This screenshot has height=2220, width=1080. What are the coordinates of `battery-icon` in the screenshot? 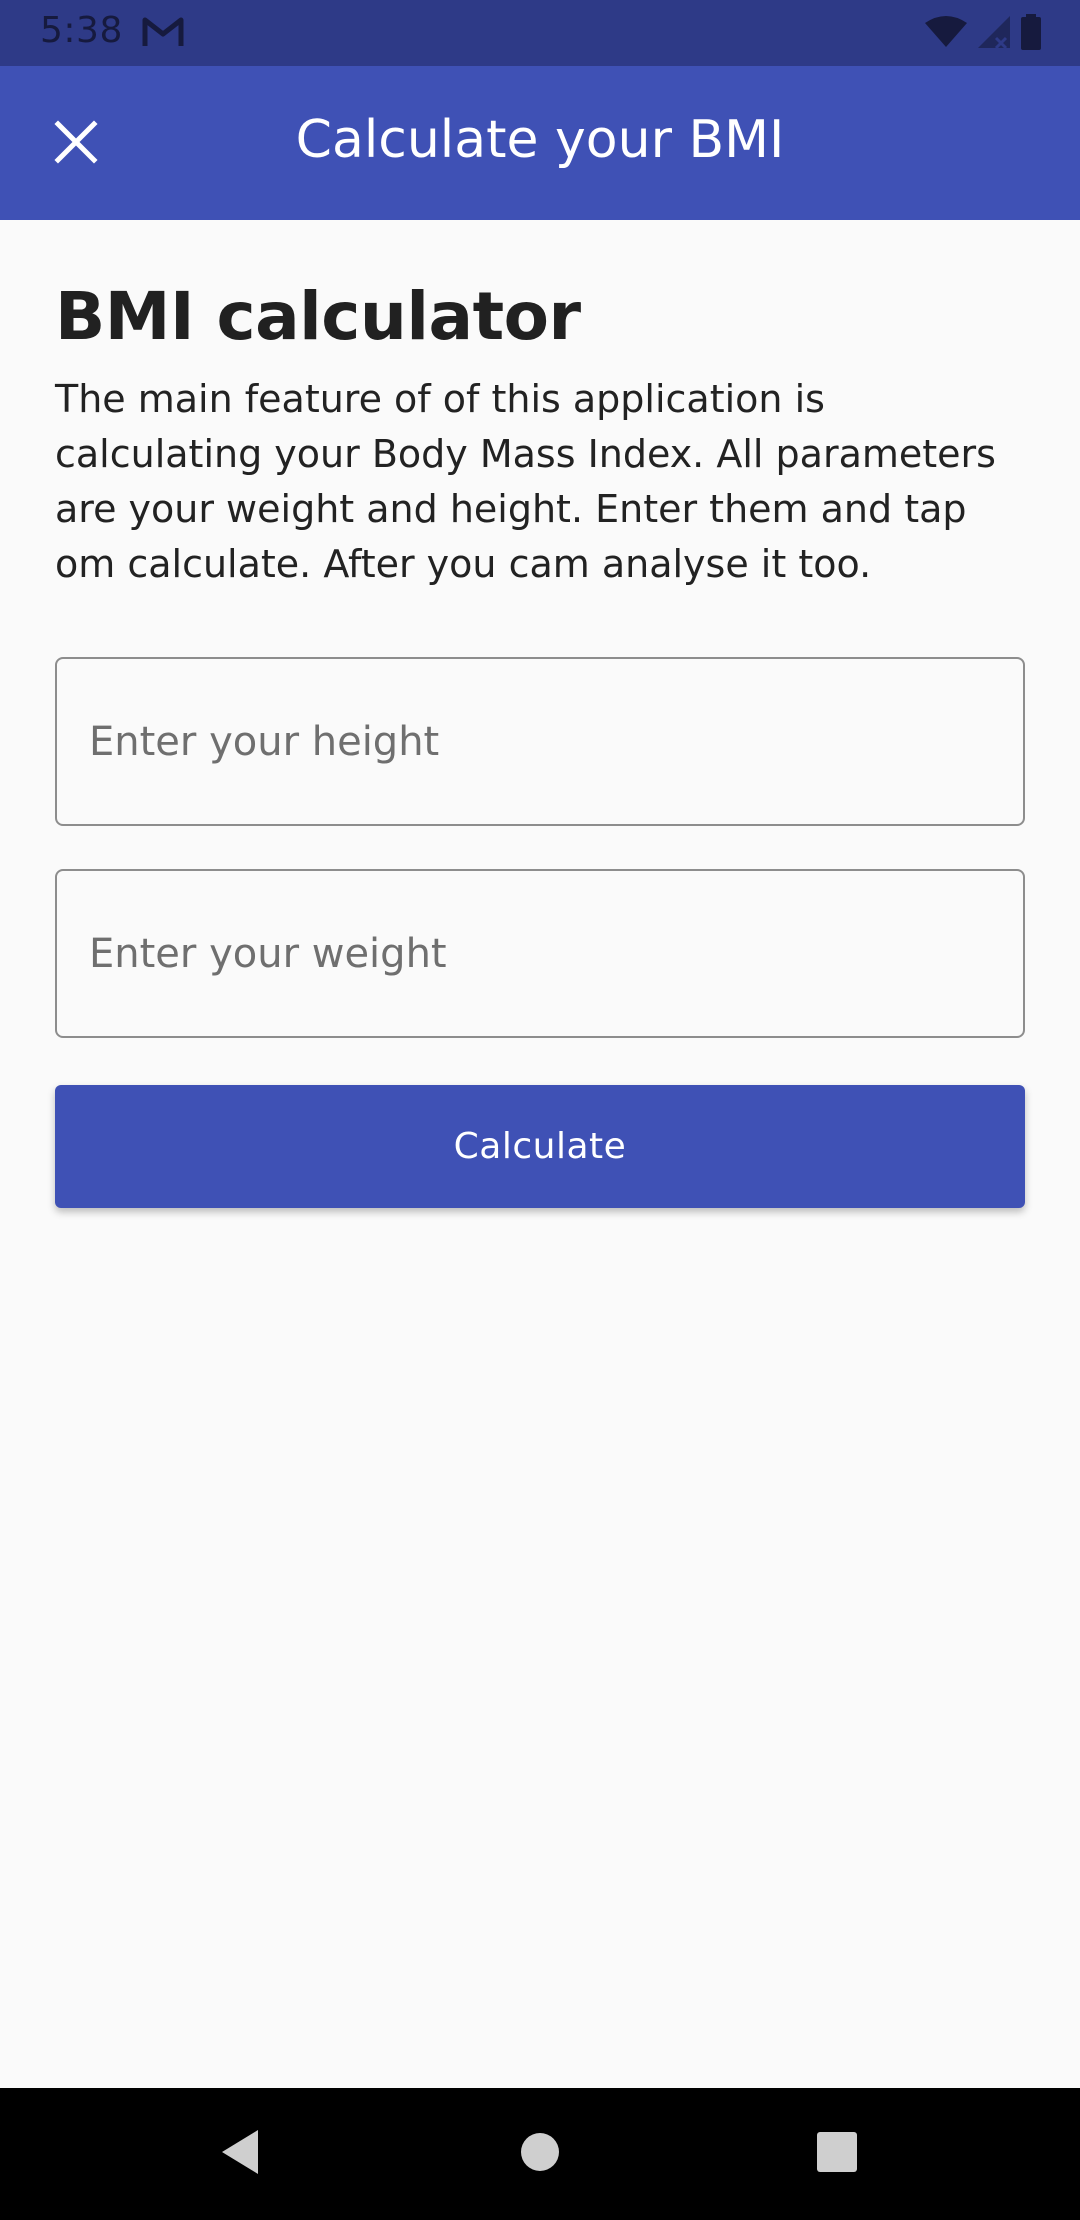 It's located at (1031, 34).